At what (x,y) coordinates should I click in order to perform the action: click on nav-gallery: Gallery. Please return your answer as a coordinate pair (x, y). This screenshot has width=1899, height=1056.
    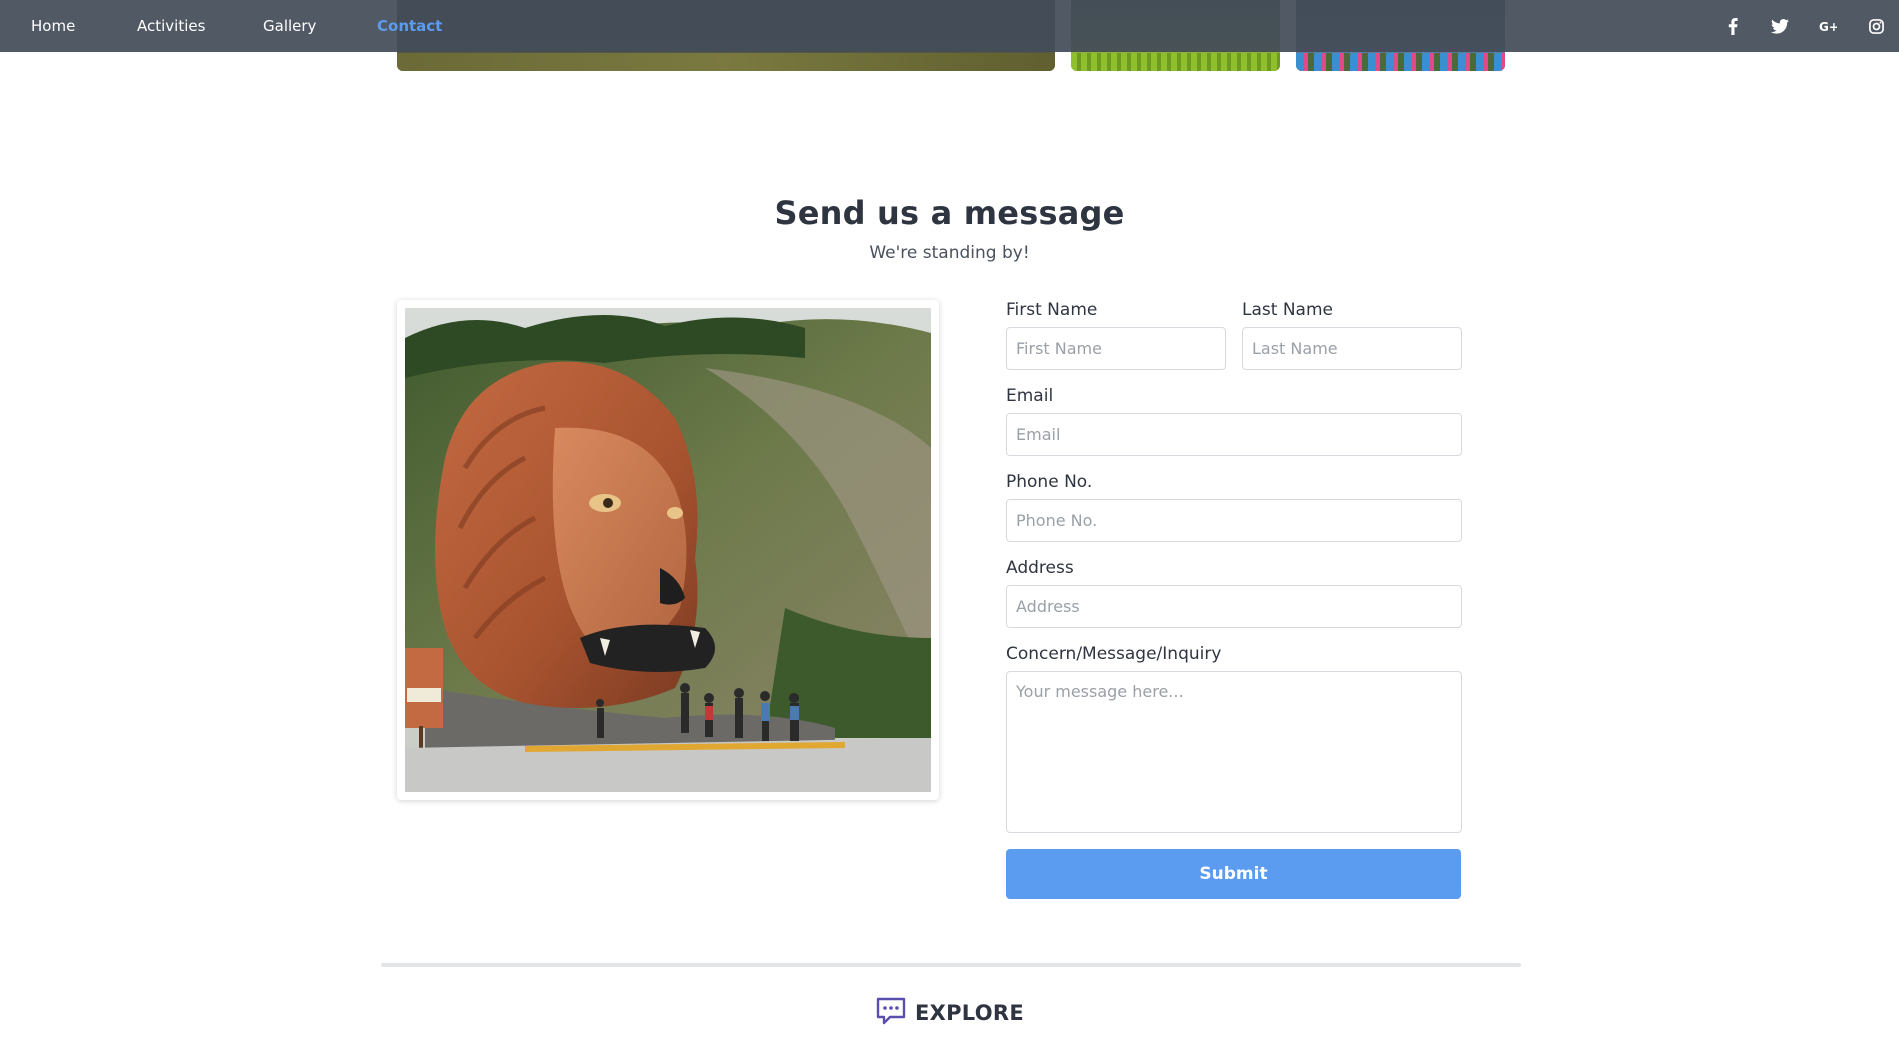
    Looking at the image, I should click on (289, 26).